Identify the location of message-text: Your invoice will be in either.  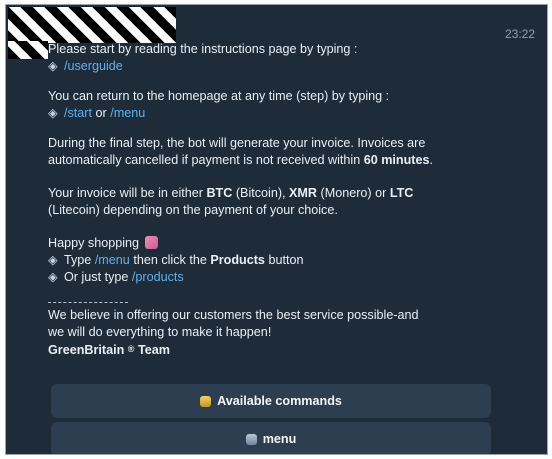
(125, 193).